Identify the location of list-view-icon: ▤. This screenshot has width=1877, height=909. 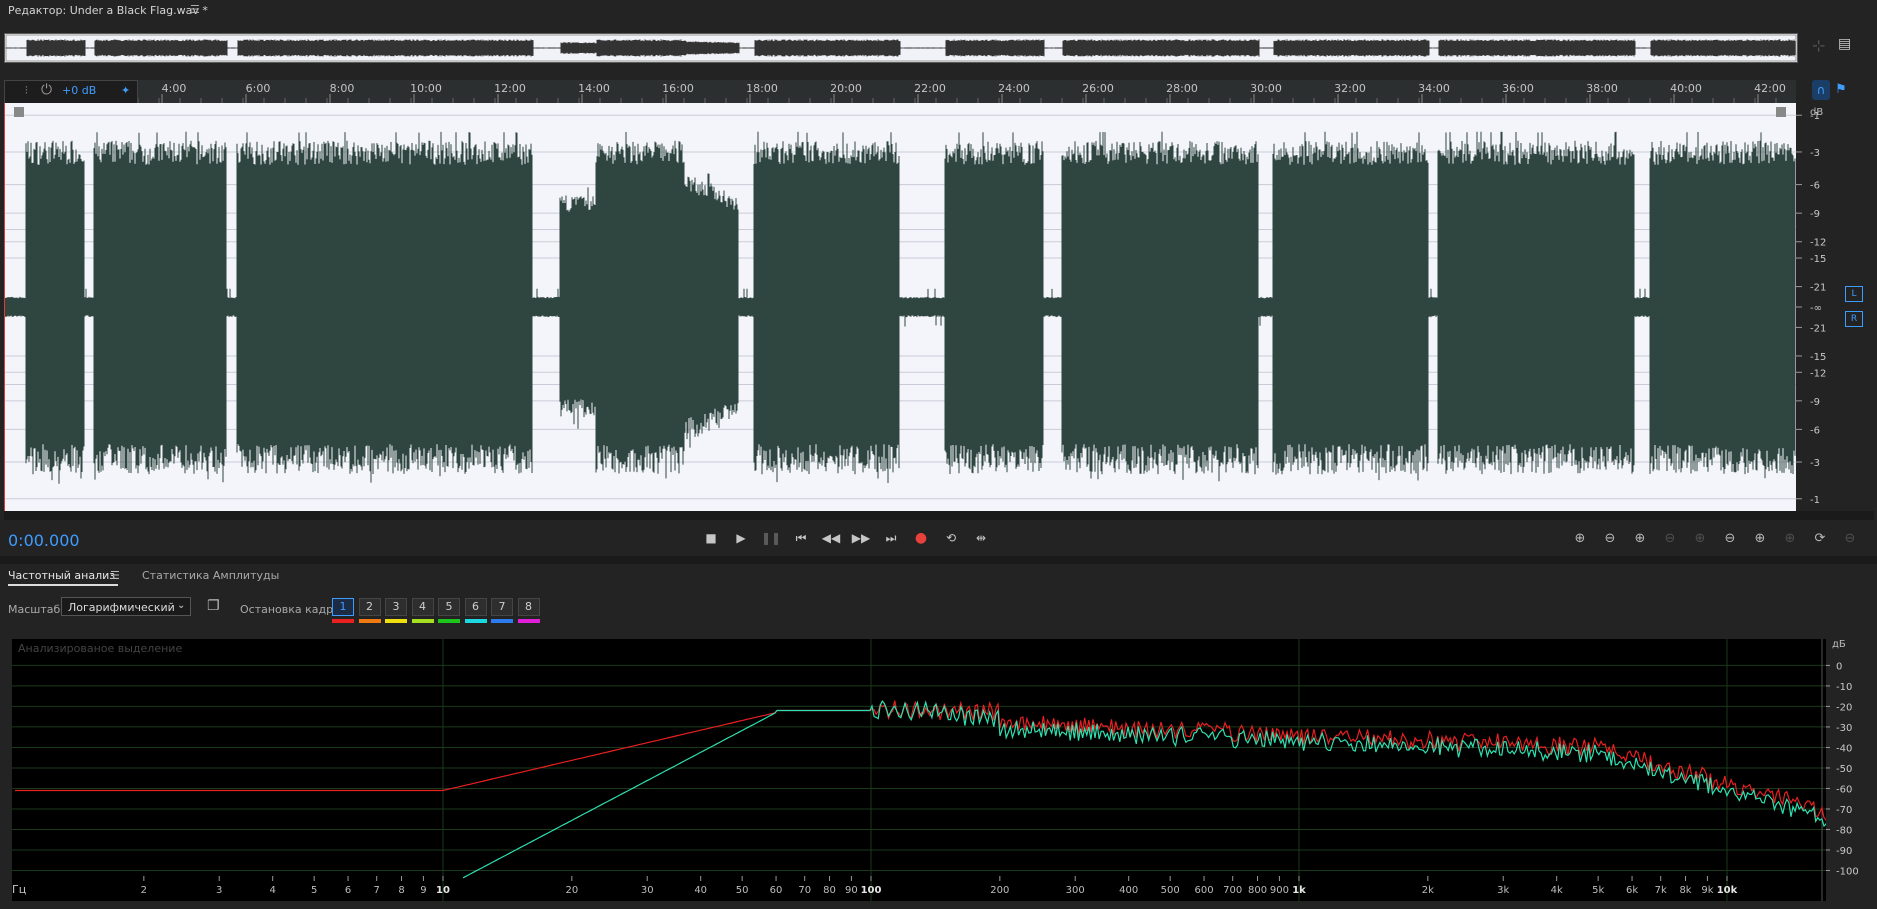
(1844, 44).